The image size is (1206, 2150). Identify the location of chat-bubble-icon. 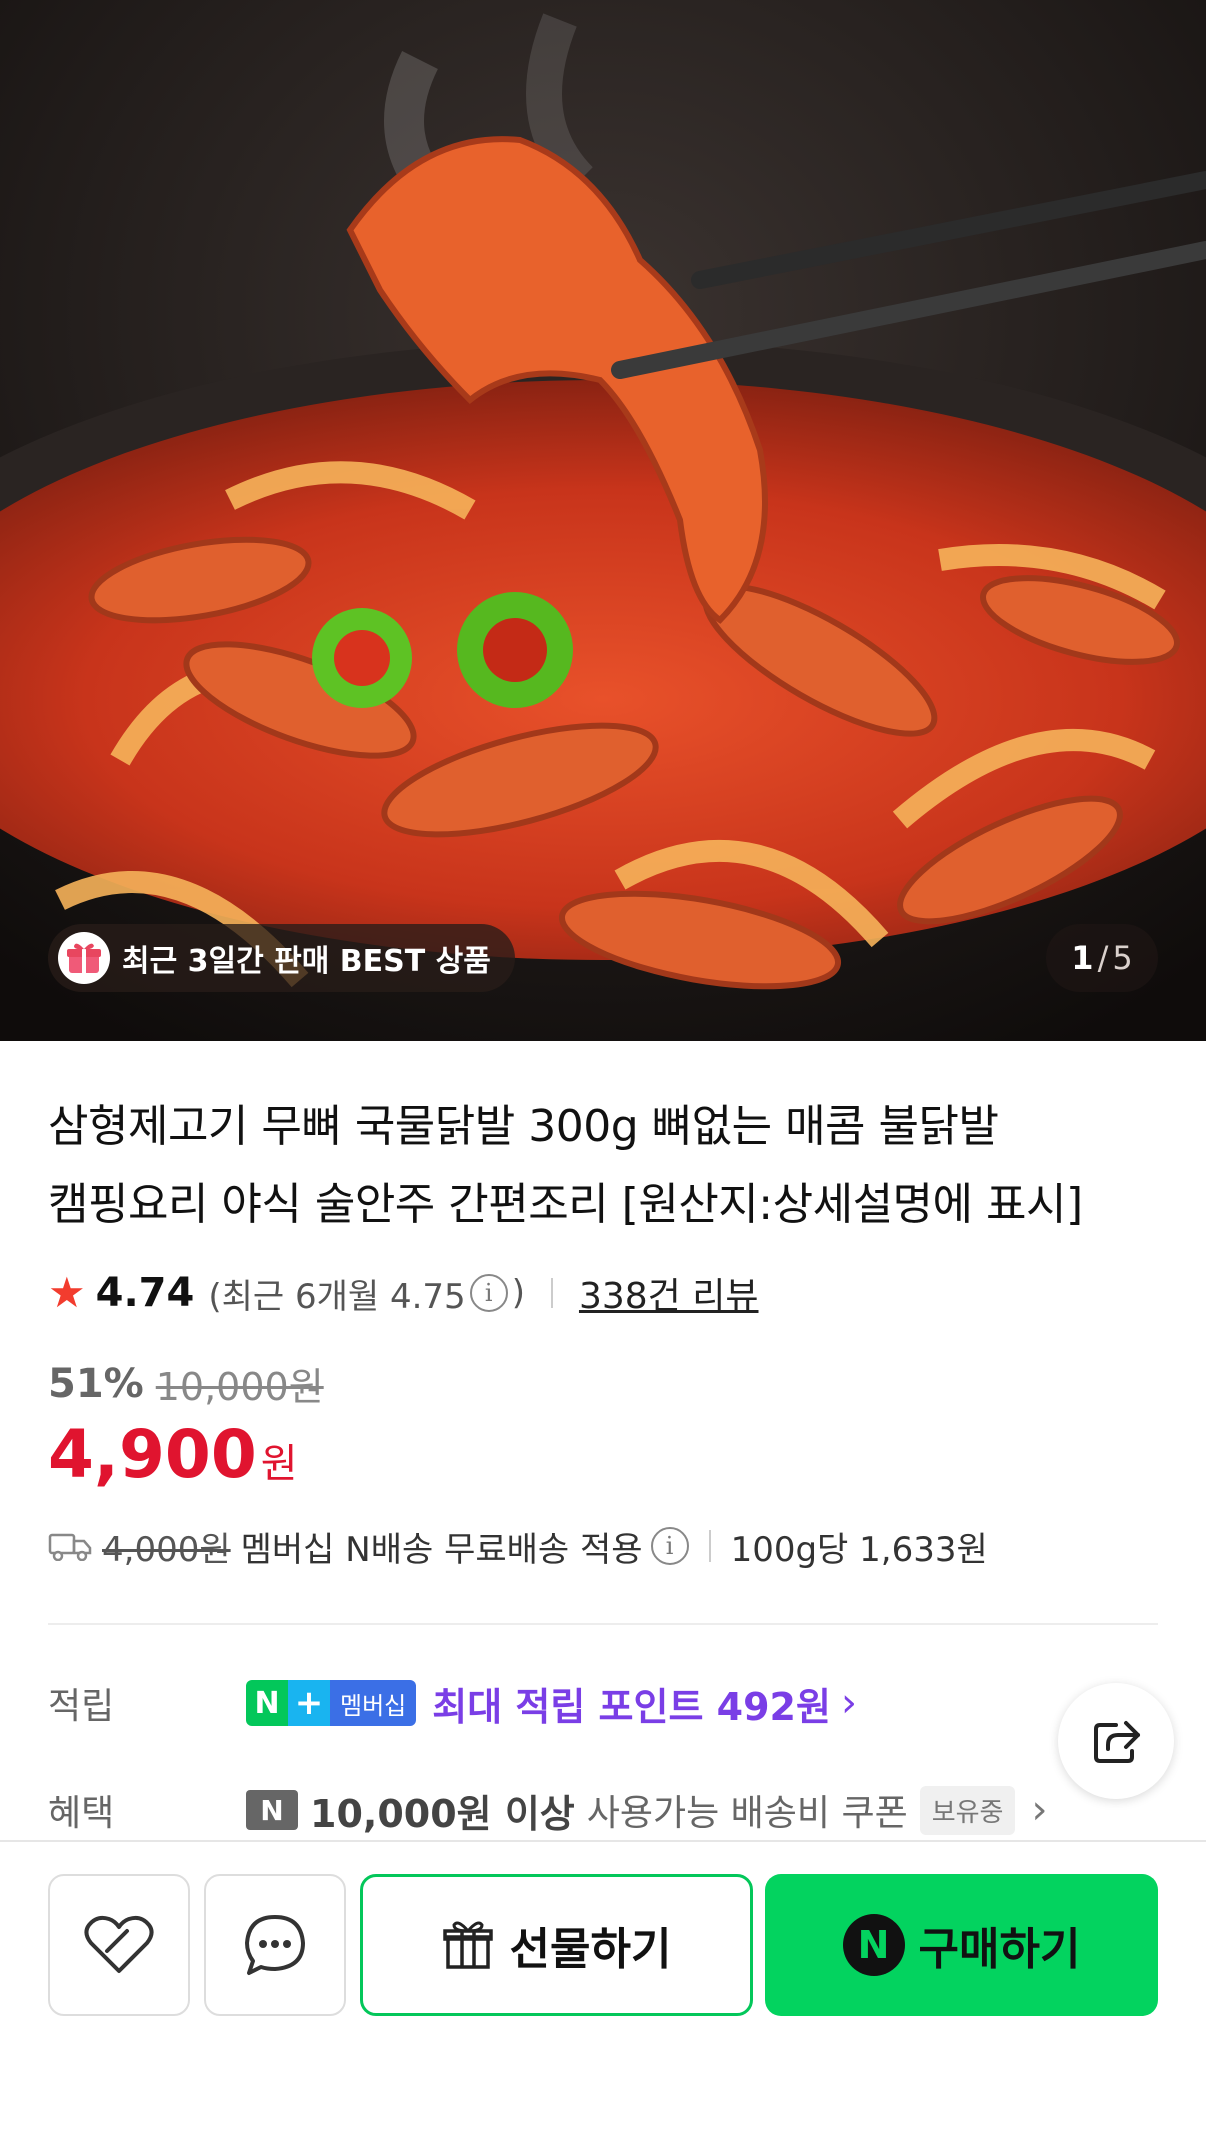
(275, 1945).